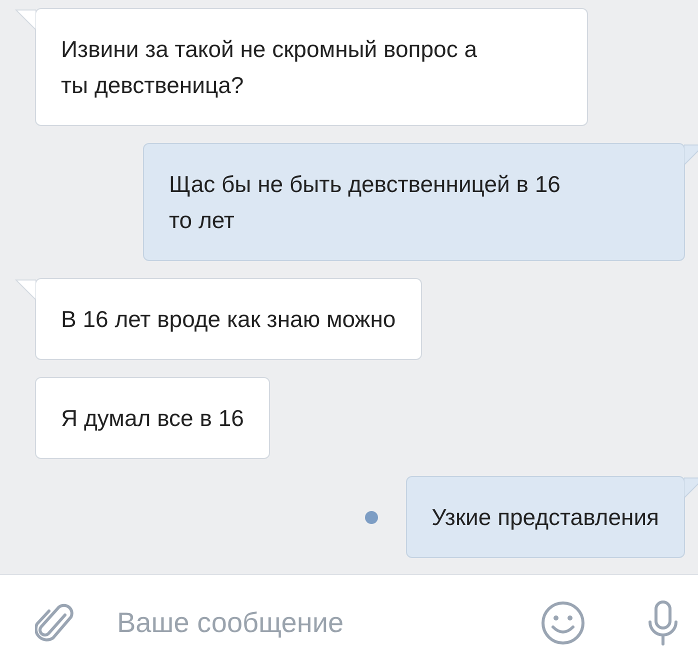  What do you see at coordinates (563, 623) in the screenshot?
I see `emoji-icon` at bounding box center [563, 623].